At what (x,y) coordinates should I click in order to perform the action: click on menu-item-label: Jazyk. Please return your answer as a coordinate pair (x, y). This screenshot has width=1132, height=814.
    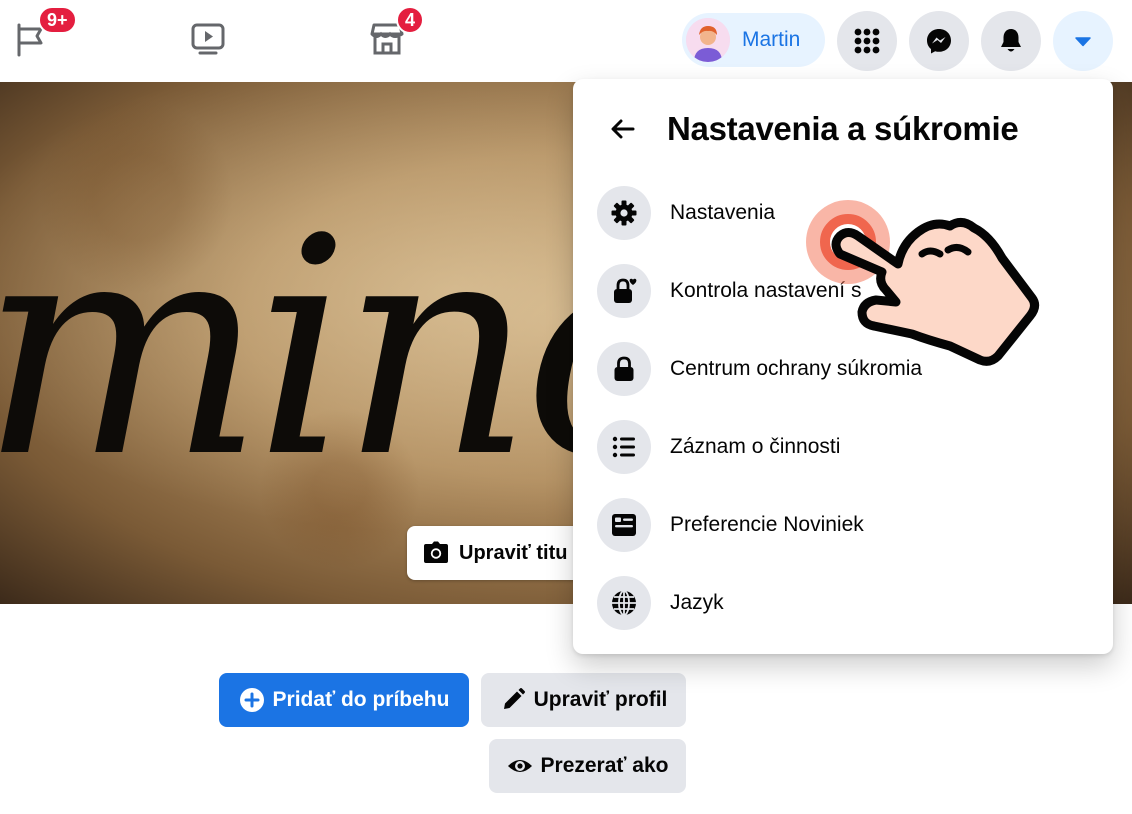
    Looking at the image, I should click on (697, 602).